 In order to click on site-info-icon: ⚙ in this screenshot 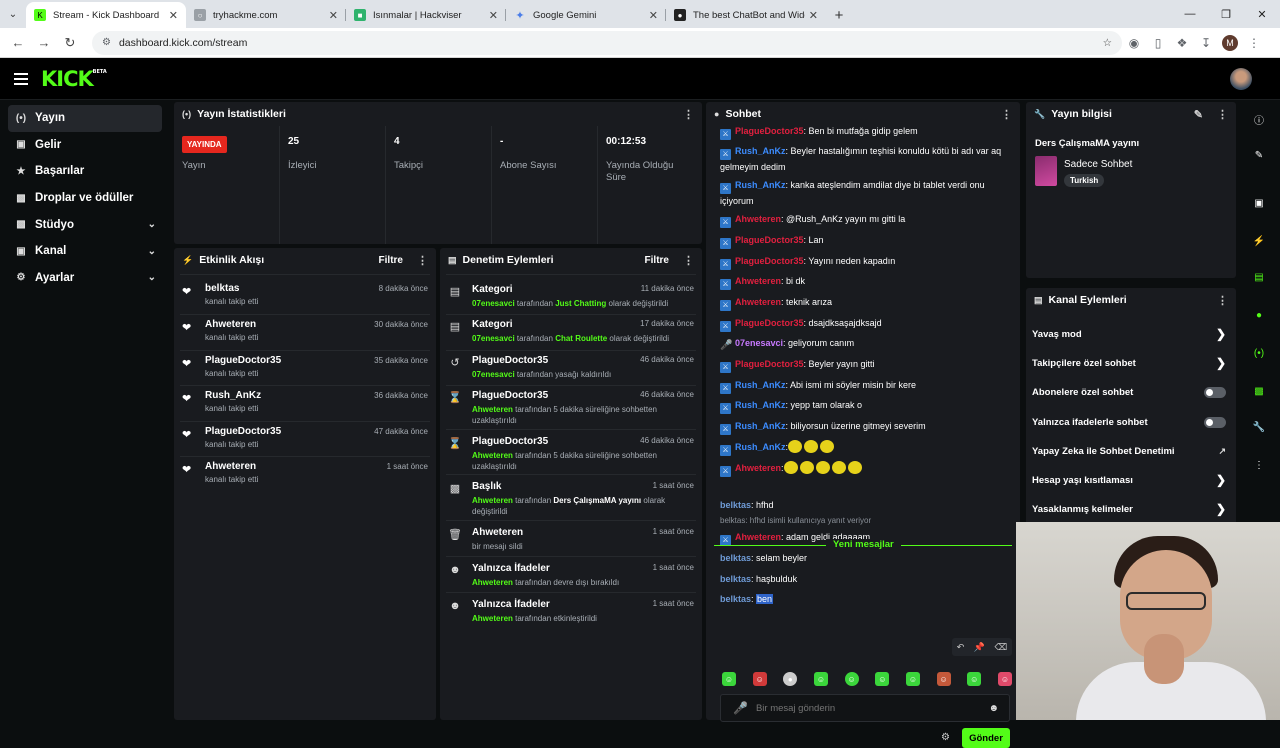, I will do `click(106, 42)`.